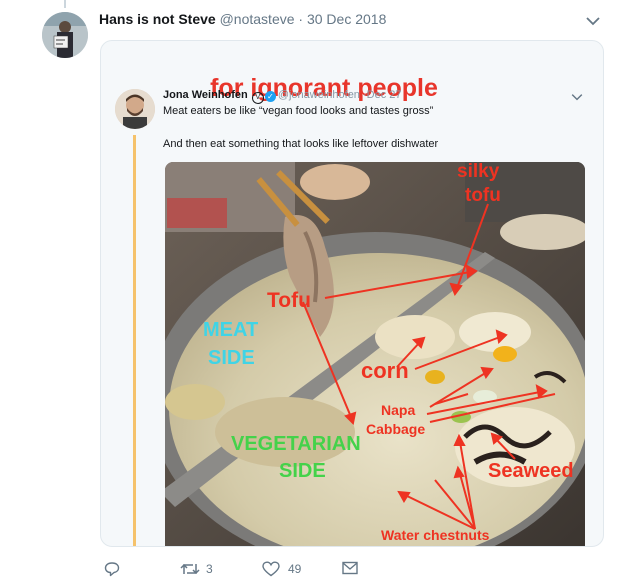 Image resolution: width=643 pixels, height=587 pixels. What do you see at coordinates (209, 569) in the screenshot?
I see `retweet-count: 3` at bounding box center [209, 569].